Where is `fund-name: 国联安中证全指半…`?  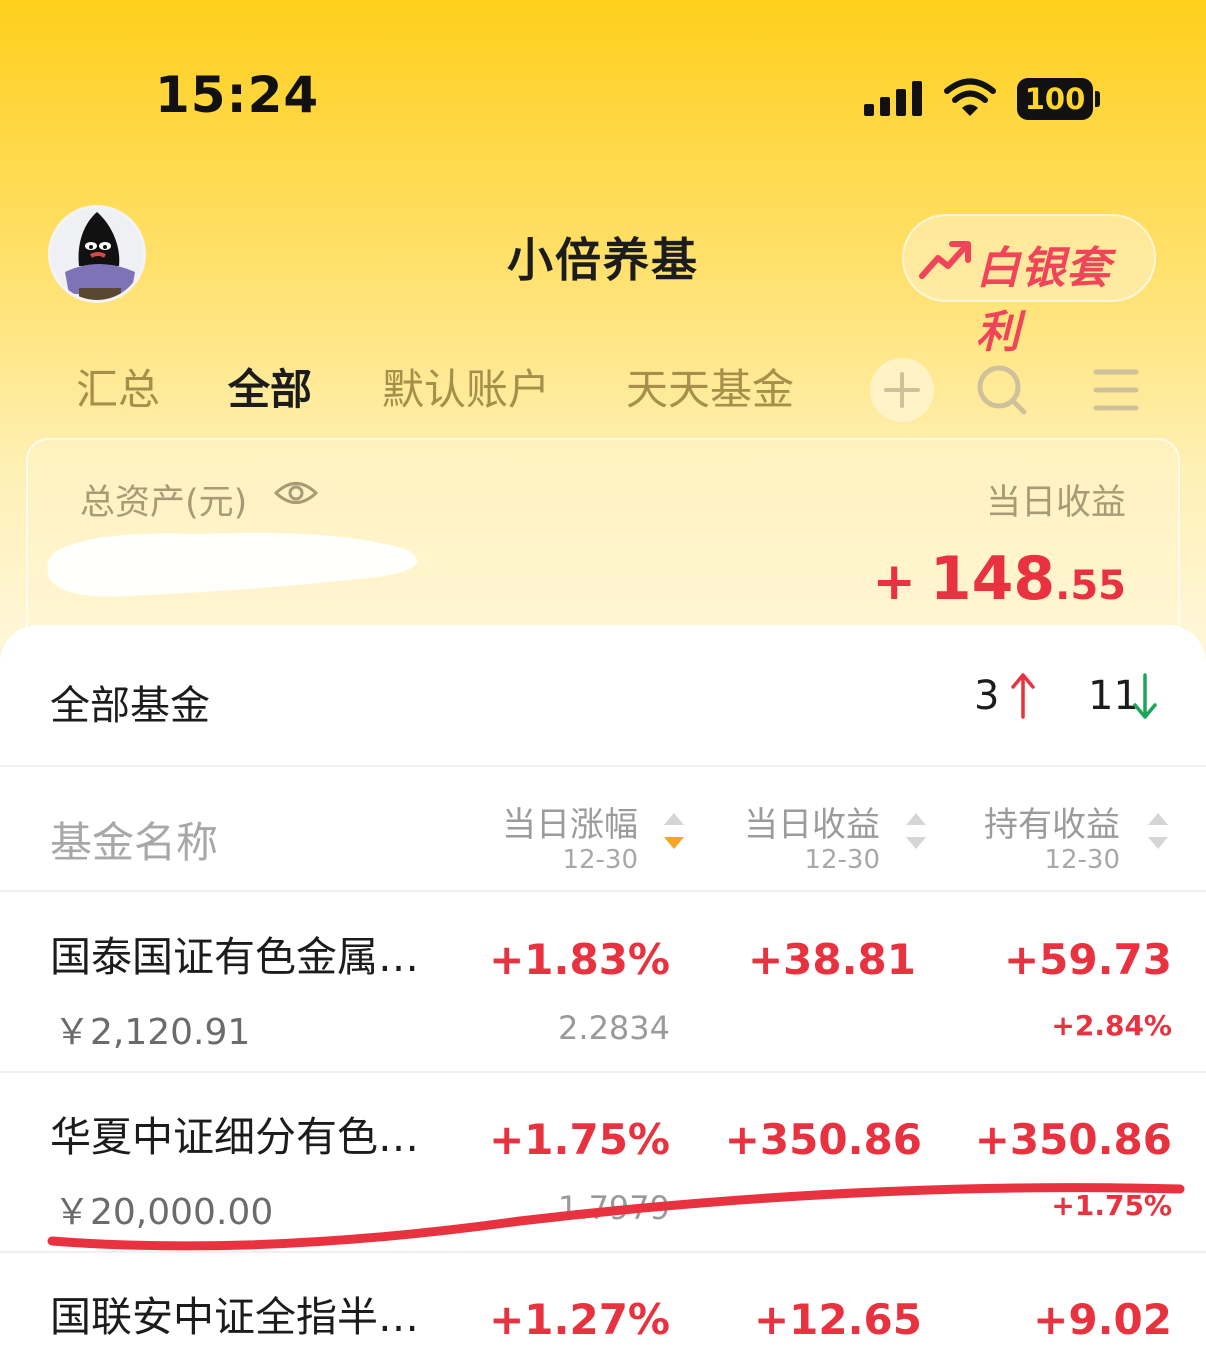
fund-name: 国联安中证全指半… is located at coordinates (234, 1317).